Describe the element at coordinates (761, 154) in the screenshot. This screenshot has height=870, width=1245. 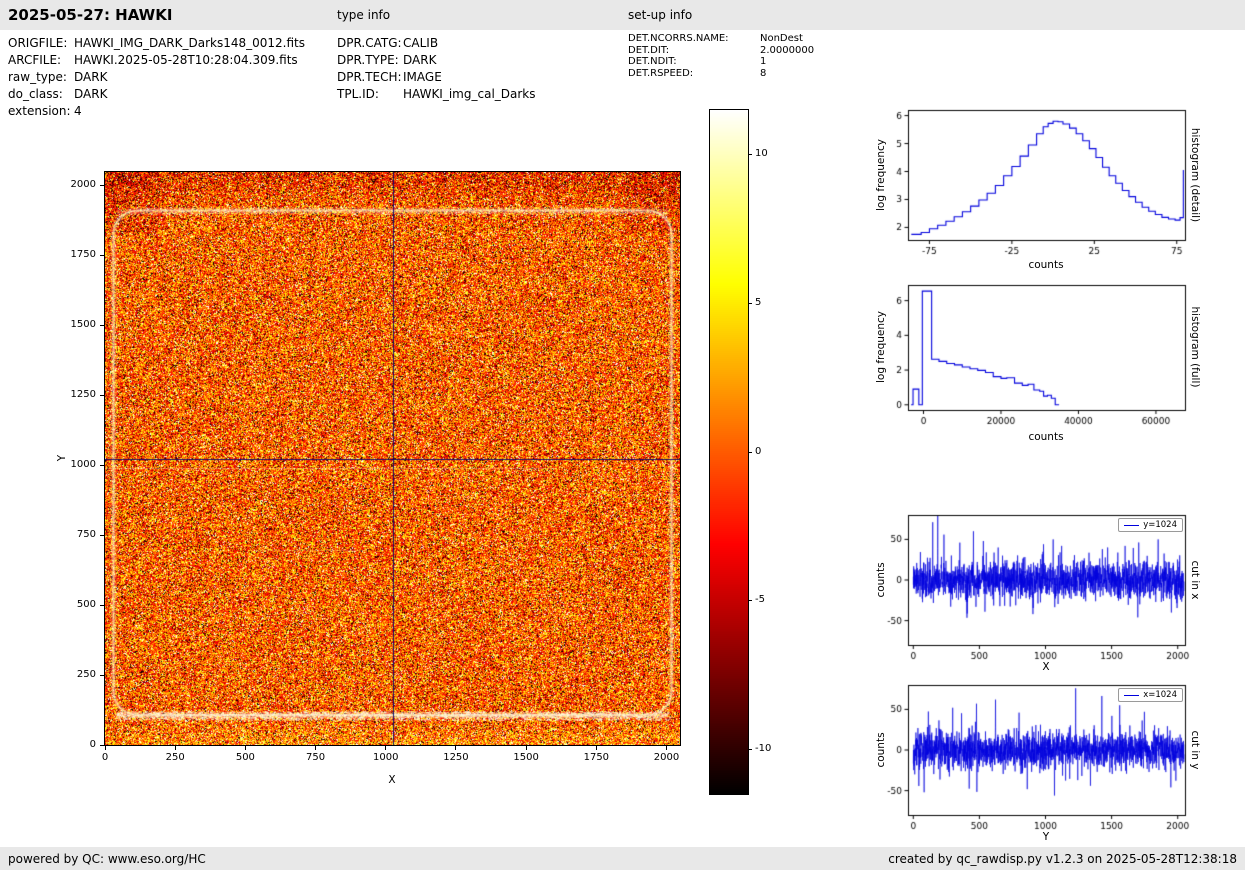
I see `tick-label: 10` at that location.